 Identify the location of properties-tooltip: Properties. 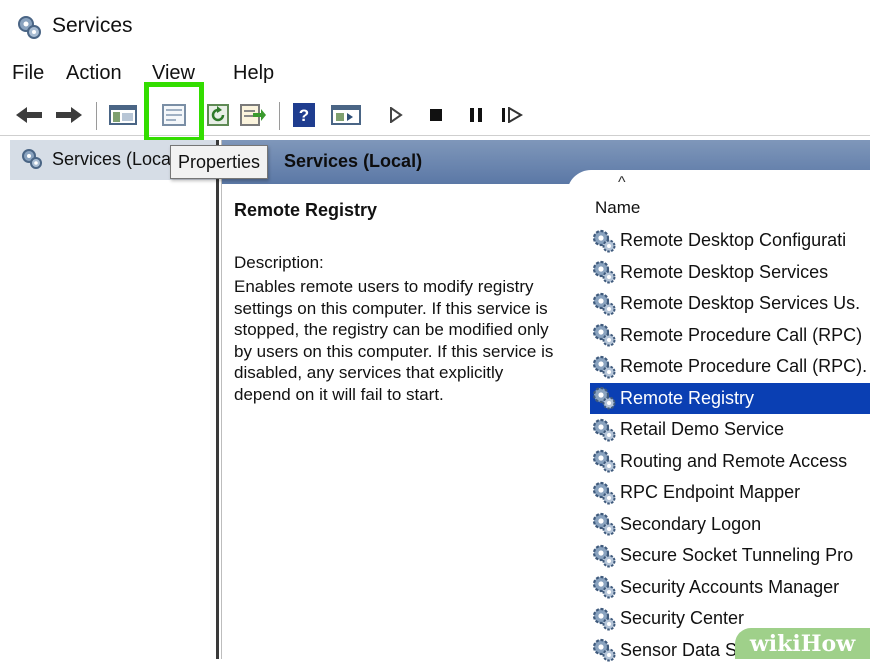
(219, 162).